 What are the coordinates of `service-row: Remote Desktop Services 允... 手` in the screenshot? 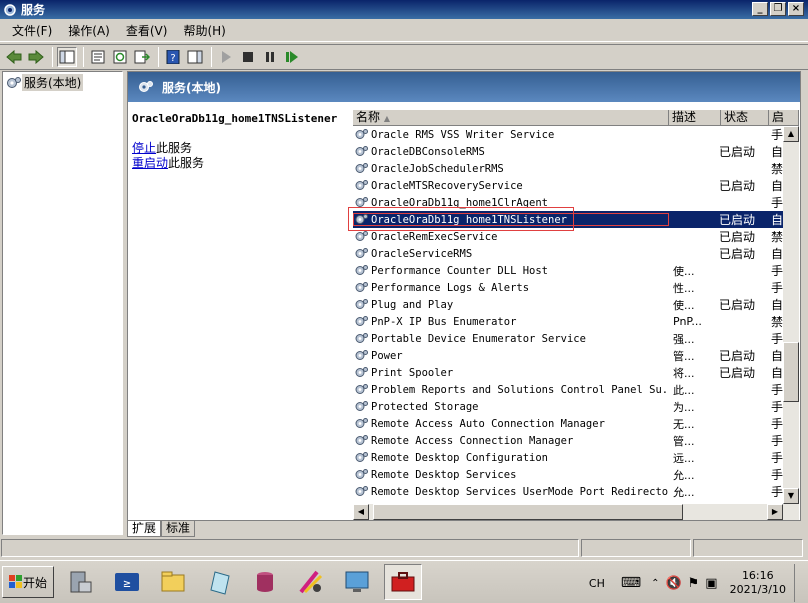 It's located at (576, 474).